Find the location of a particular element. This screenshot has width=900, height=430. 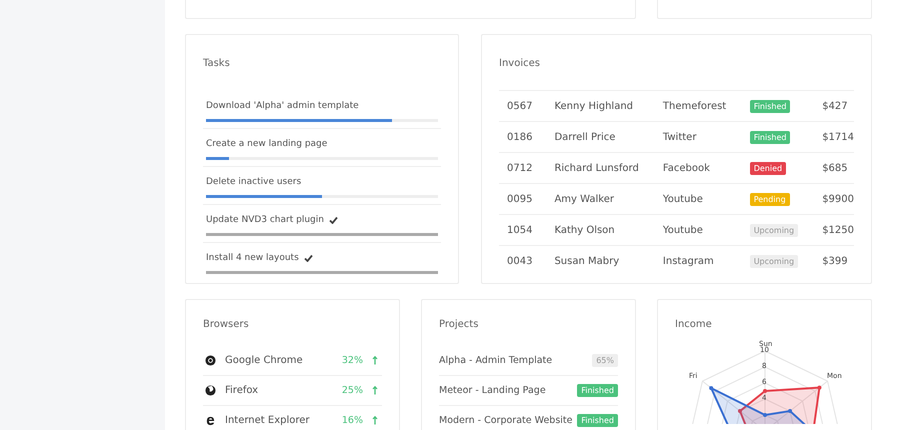

card-title: Projects is located at coordinates (458, 324).